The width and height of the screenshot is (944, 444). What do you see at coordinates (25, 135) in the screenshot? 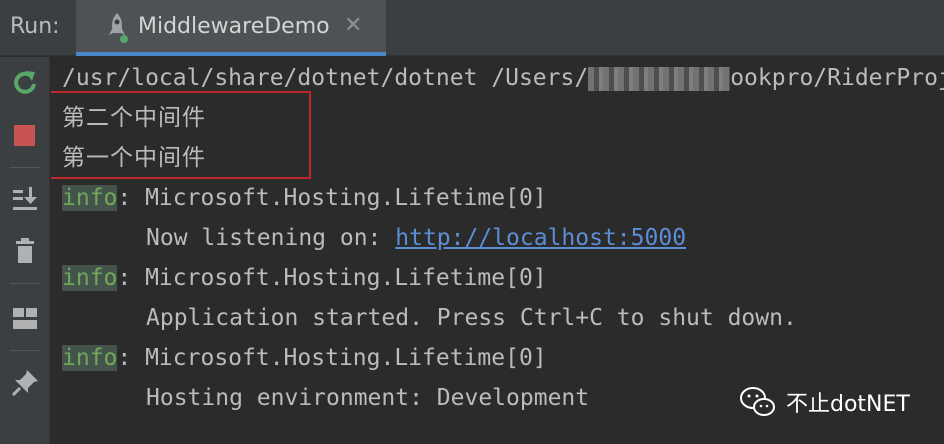
I see `stop-icon` at bounding box center [25, 135].